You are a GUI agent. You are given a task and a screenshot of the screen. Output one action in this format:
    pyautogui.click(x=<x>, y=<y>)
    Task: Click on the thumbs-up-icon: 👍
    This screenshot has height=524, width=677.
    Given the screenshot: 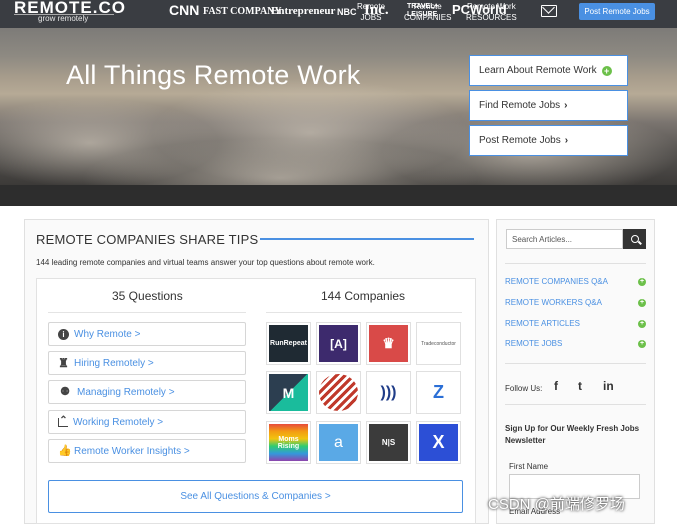 What is the action you would take?
    pyautogui.click(x=65, y=450)
    